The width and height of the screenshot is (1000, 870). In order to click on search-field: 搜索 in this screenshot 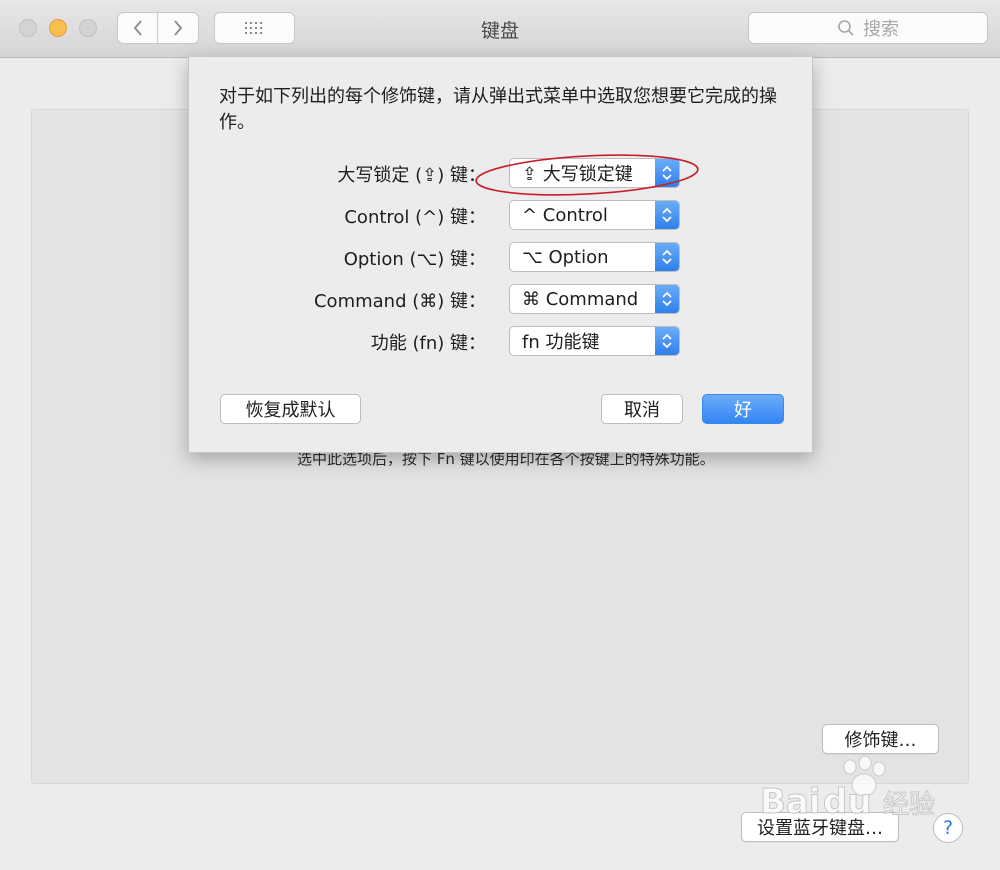, I will do `click(868, 28)`.